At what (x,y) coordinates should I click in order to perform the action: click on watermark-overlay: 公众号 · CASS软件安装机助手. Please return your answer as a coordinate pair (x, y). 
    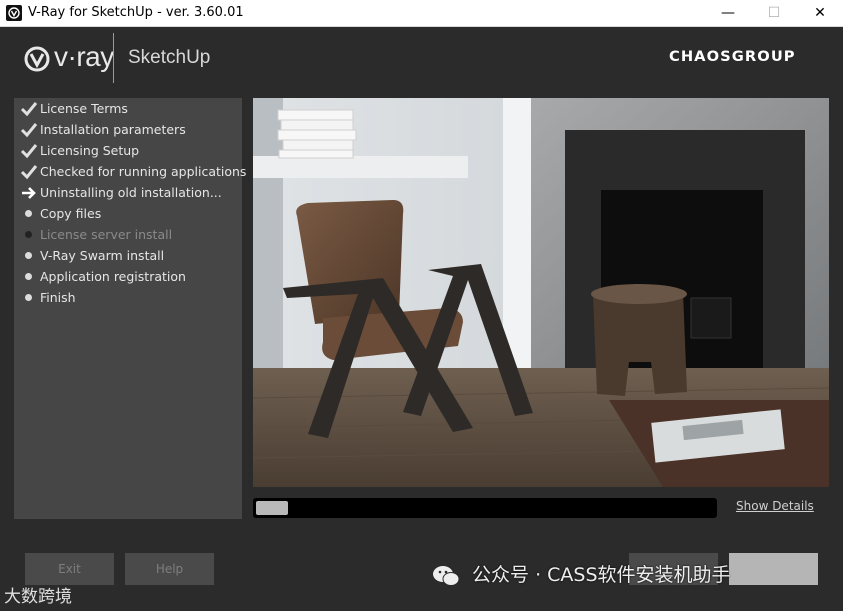
    Looking at the image, I should click on (581, 574).